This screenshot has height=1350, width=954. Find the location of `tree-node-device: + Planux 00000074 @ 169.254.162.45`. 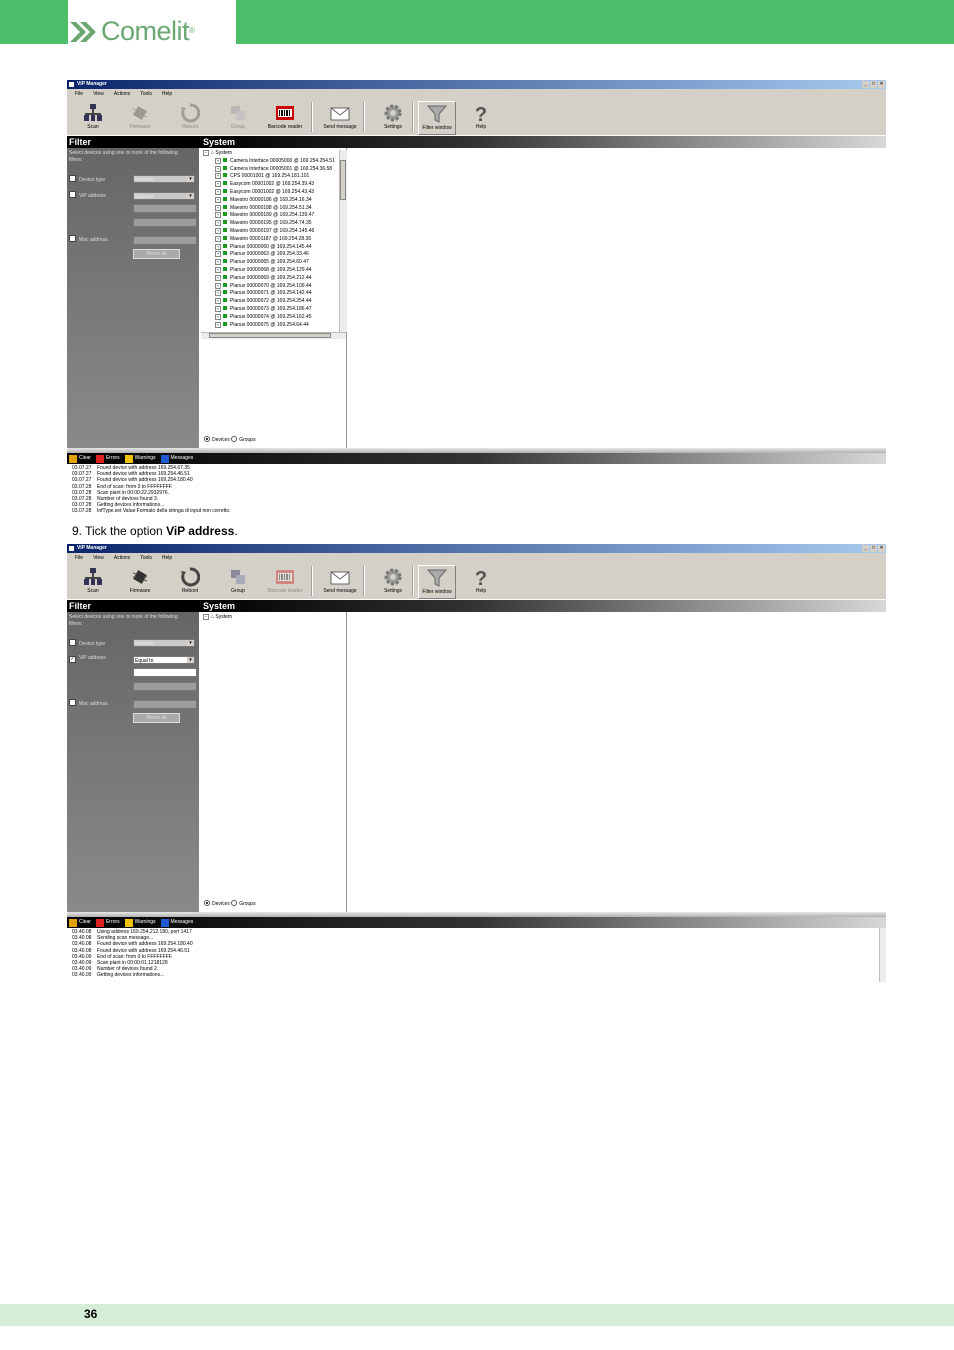

tree-node-device: + Planux 00000074 @ 169.254.162.45 is located at coordinates (272, 317).